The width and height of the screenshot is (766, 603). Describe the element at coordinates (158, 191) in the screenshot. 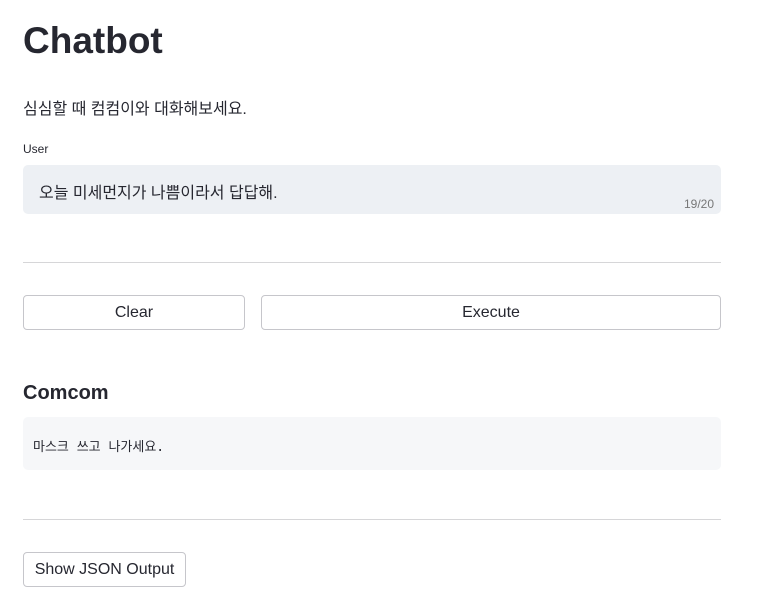

I see `user-input-value: 오늘 미세먼지가 나쁨이라서 답답해.` at that location.